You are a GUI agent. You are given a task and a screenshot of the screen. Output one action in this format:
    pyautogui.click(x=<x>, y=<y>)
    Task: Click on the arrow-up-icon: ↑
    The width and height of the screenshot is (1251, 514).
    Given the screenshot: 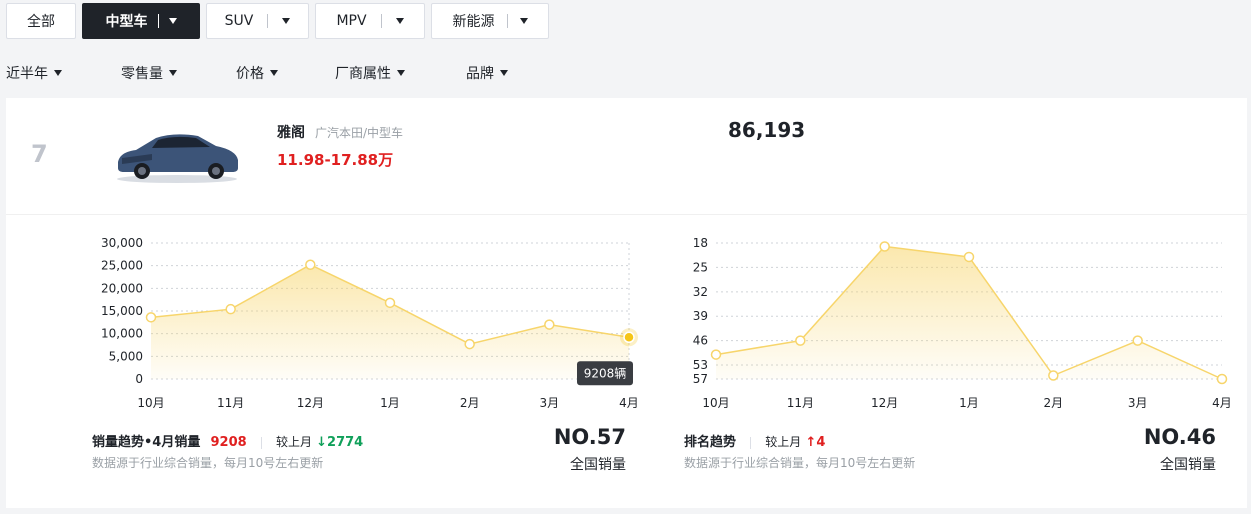 What is the action you would take?
    pyautogui.click(x=811, y=442)
    